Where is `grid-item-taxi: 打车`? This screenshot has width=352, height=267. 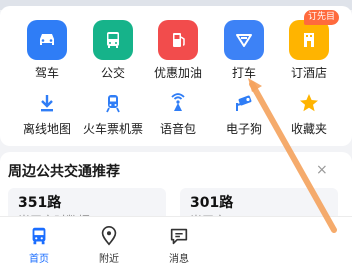 grid-item-taxi: 打车 is located at coordinates (244, 50).